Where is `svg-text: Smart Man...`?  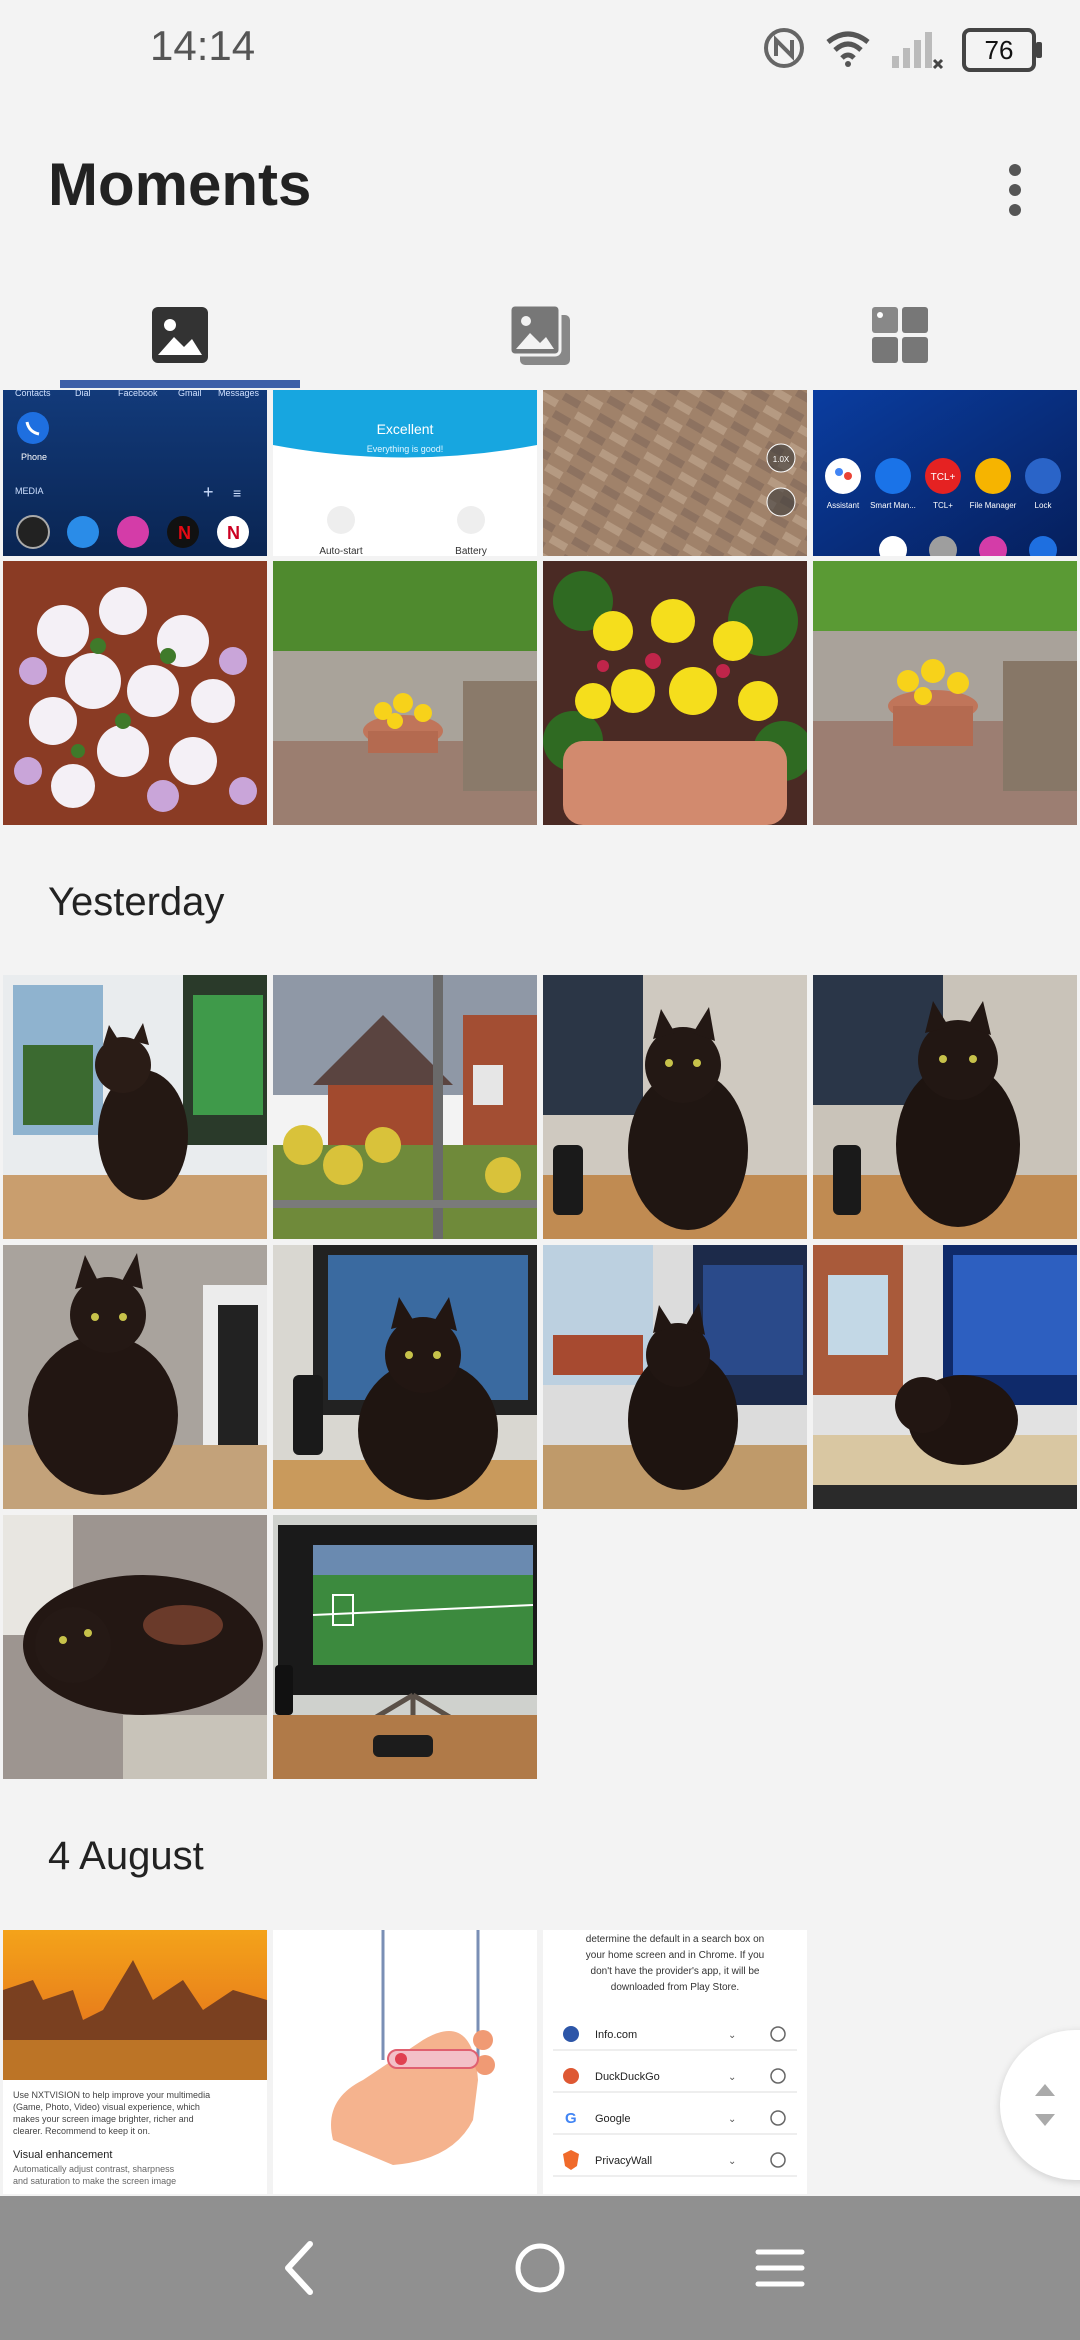 svg-text: Smart Man... is located at coordinates (893, 505).